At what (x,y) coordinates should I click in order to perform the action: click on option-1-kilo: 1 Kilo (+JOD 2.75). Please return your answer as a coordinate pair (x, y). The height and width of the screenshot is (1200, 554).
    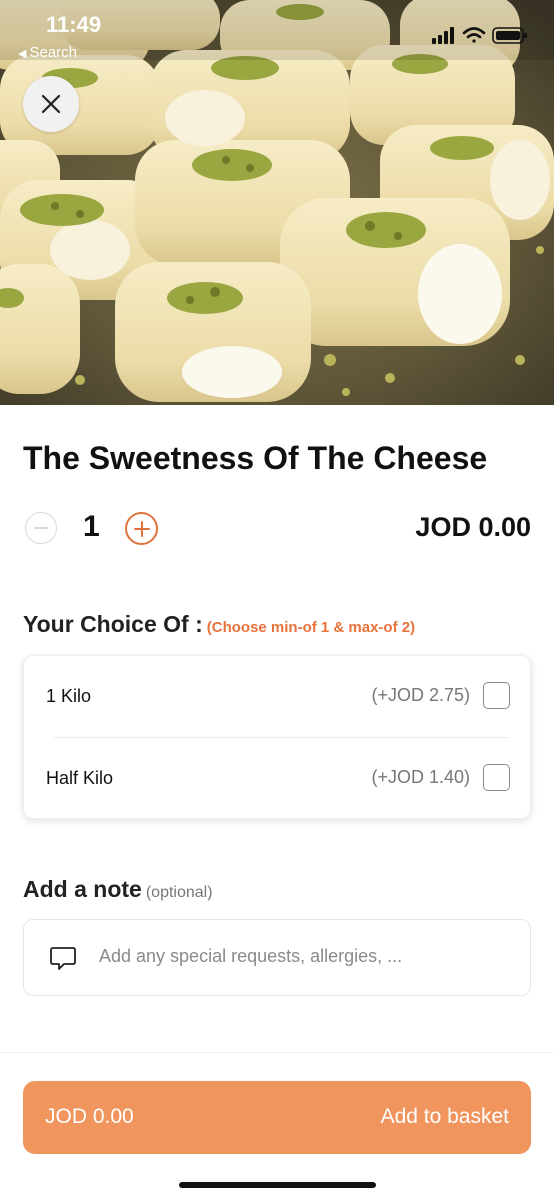
    Looking at the image, I should click on (278, 696).